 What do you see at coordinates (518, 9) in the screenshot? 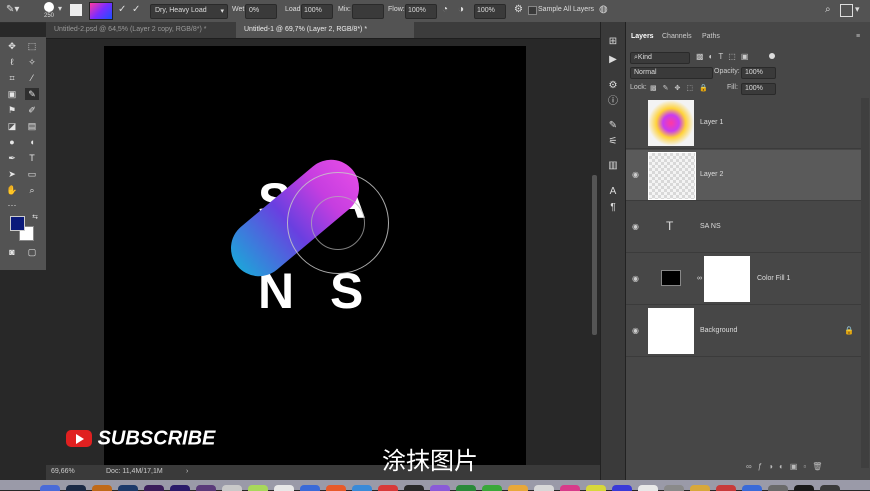
I see `gear-icon: ⚙` at bounding box center [518, 9].